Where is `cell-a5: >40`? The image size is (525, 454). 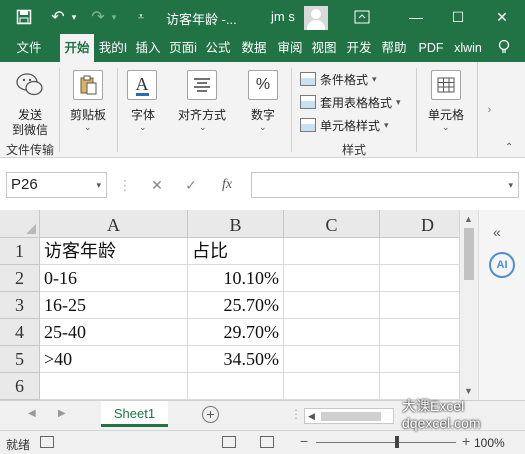
cell-a5: >40 is located at coordinates (114, 359).